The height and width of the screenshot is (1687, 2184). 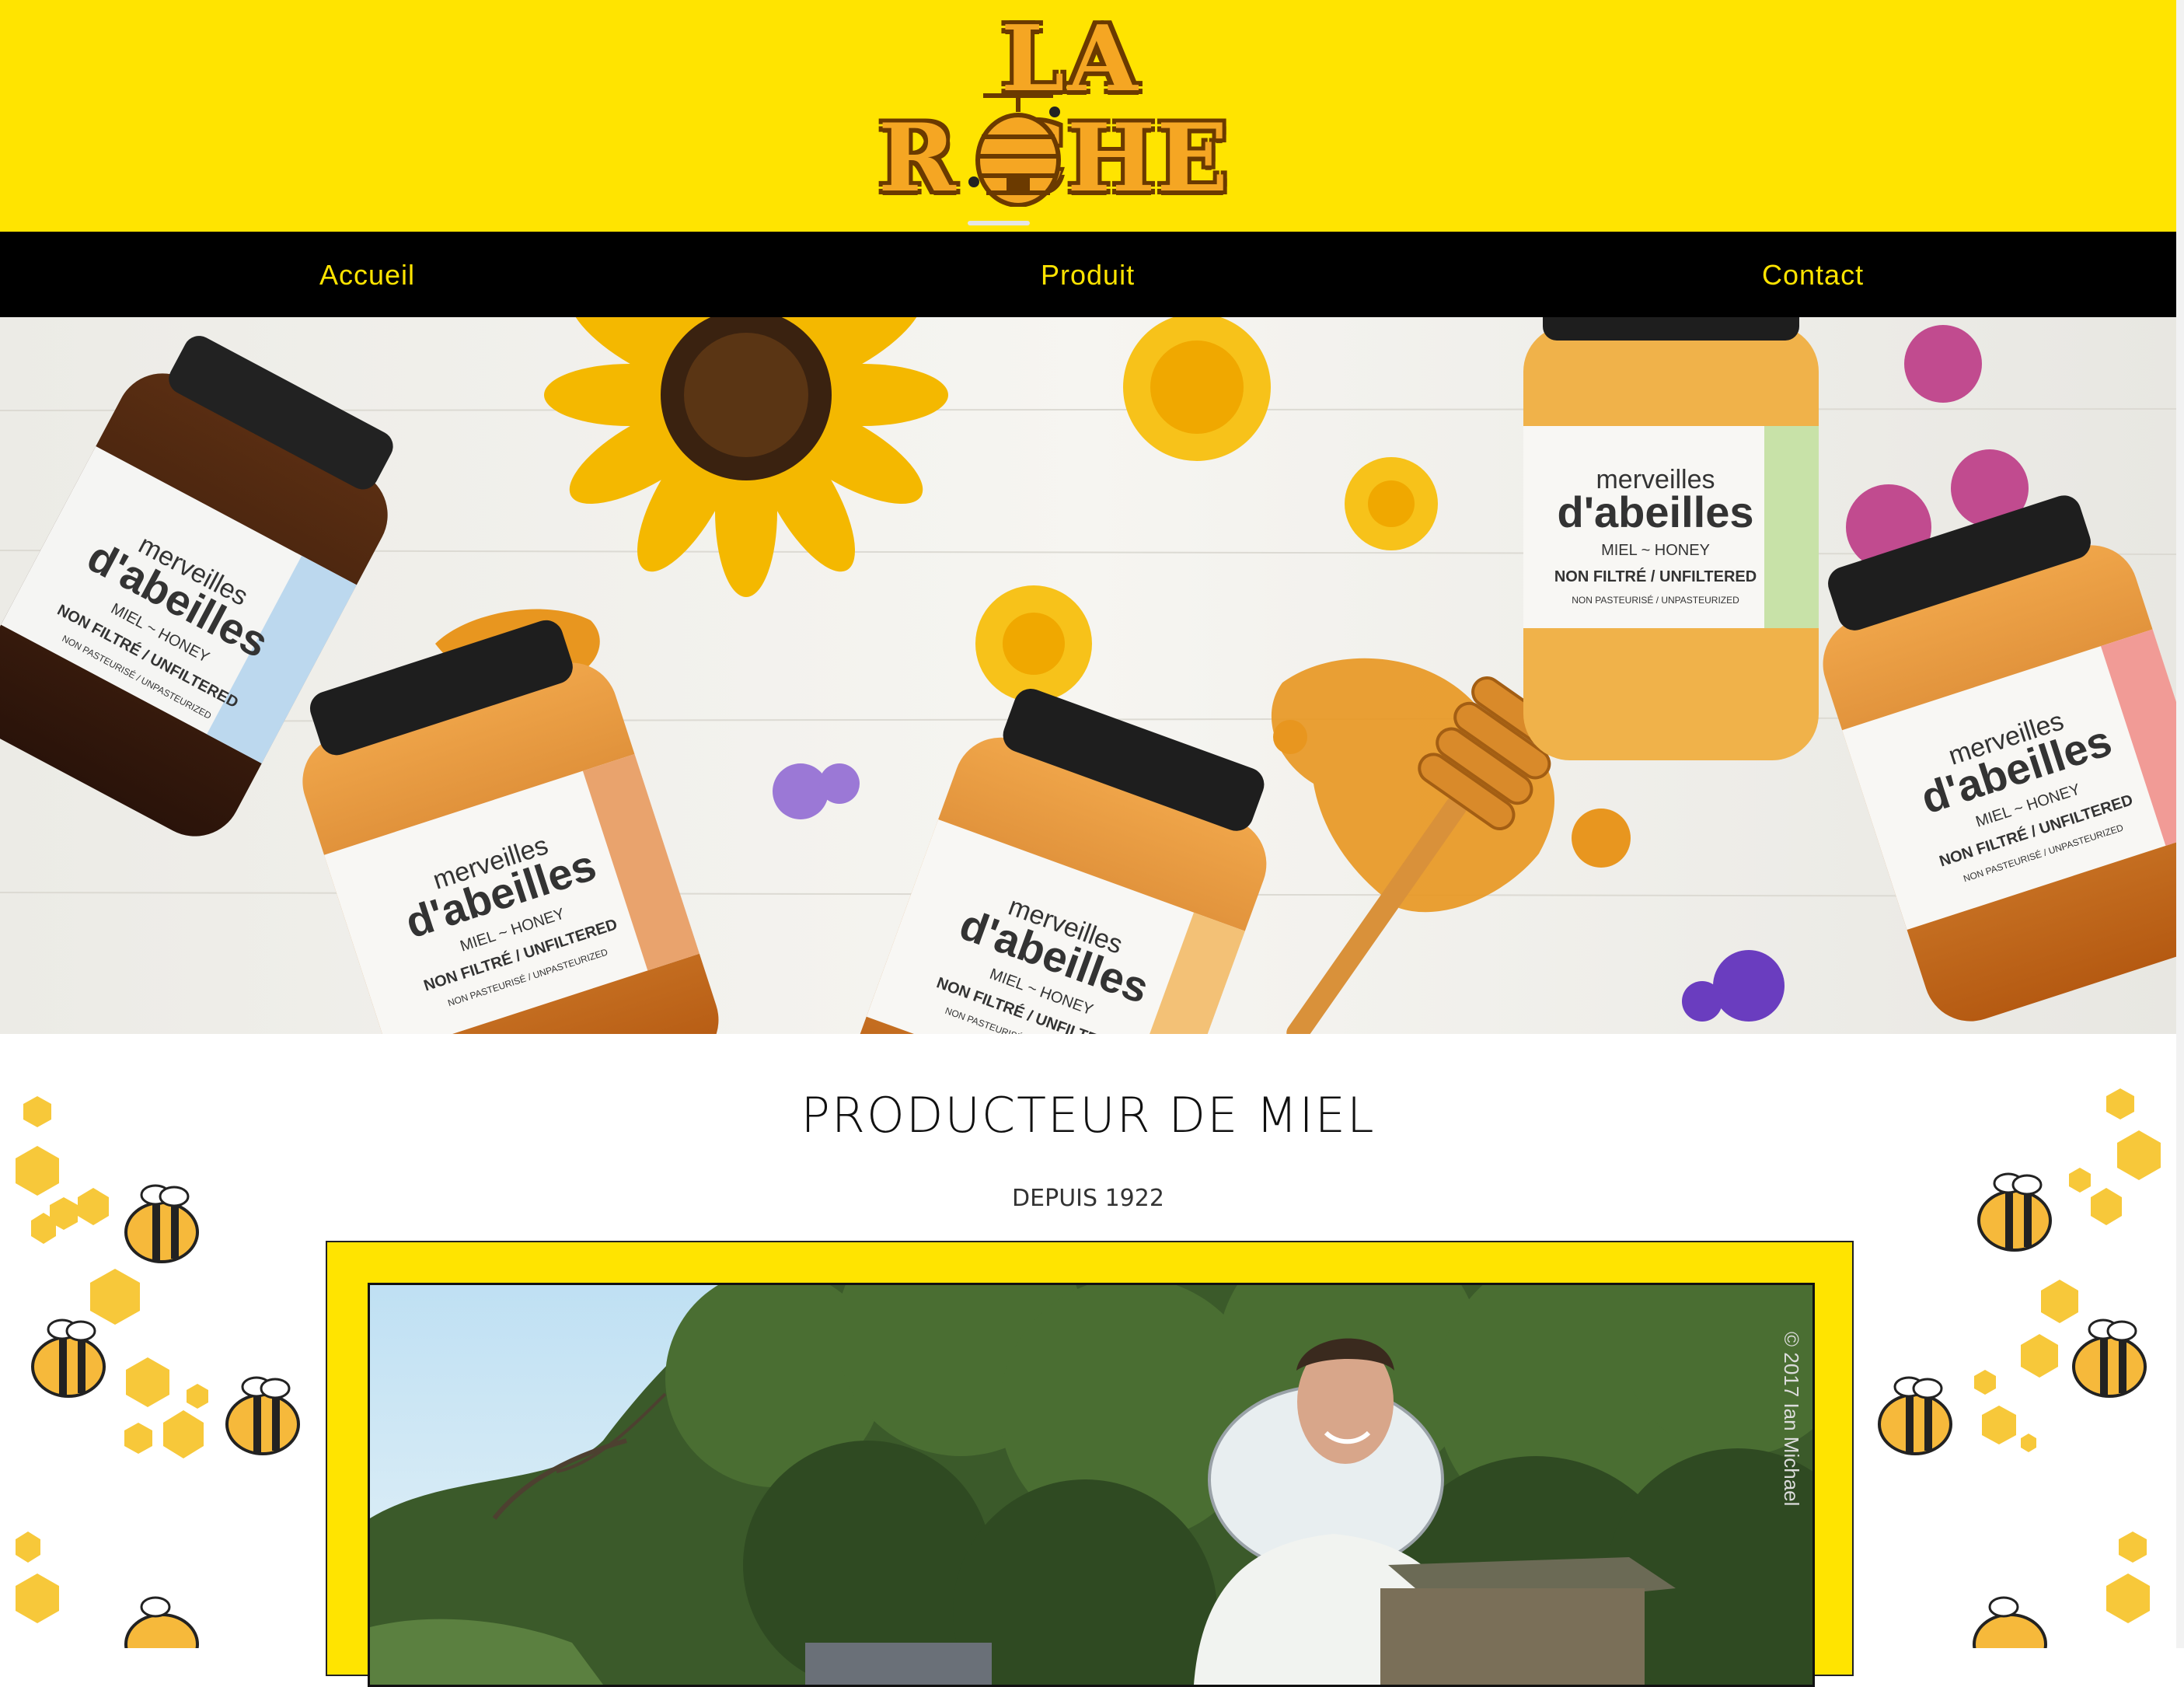 I want to click on jar-label-line4: NON FILTRÉ / UNFILTERED, so click(x=1656, y=576).